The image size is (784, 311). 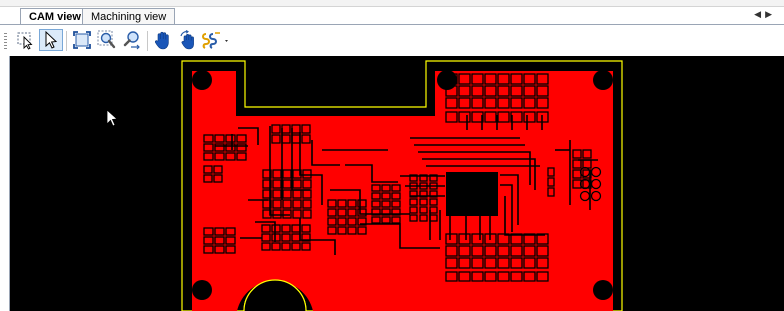 What do you see at coordinates (472, 194) in the screenshot?
I see `ic-chip` at bounding box center [472, 194].